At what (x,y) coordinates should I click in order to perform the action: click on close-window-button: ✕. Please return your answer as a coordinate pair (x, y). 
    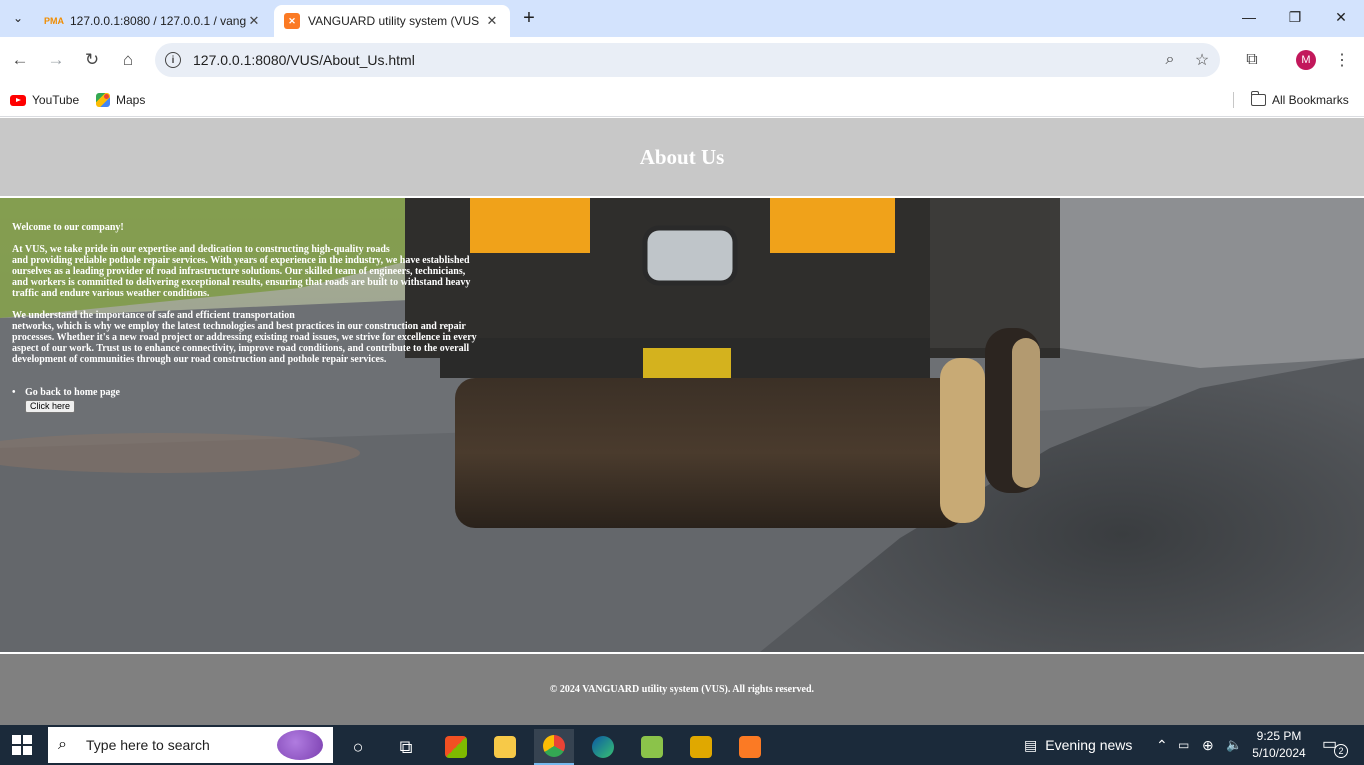
    Looking at the image, I should click on (1341, 17).